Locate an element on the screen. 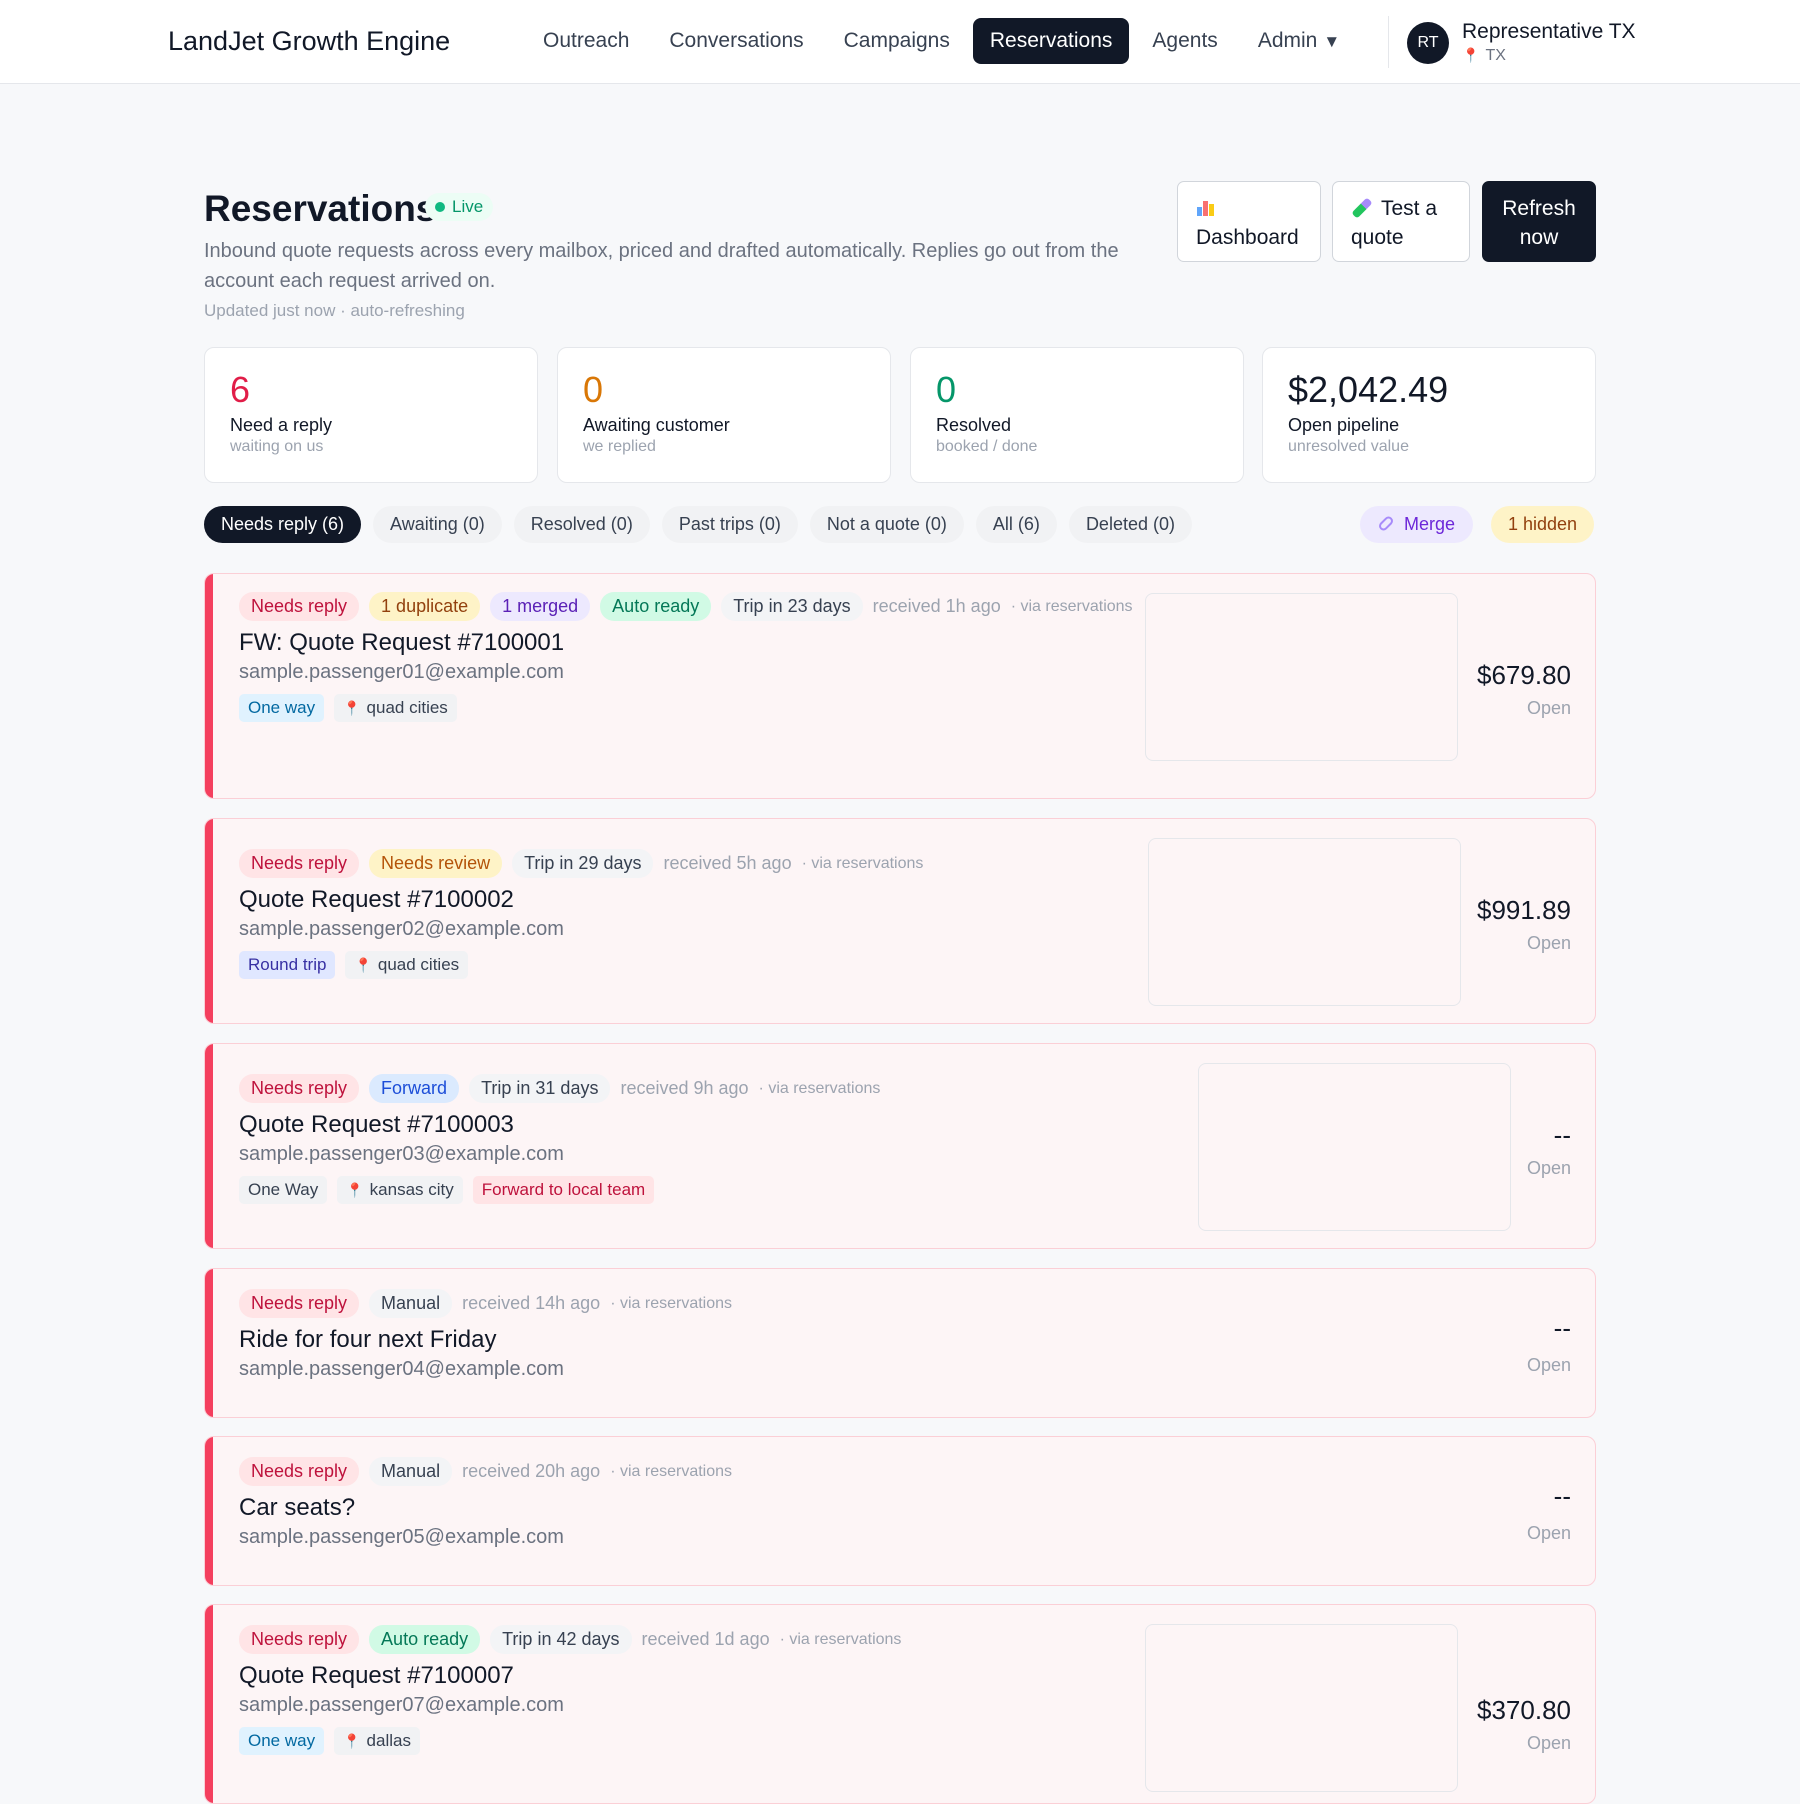 This screenshot has height=1804, width=1800. brand-logo: LandJet Growth Engine is located at coordinates (309, 41).